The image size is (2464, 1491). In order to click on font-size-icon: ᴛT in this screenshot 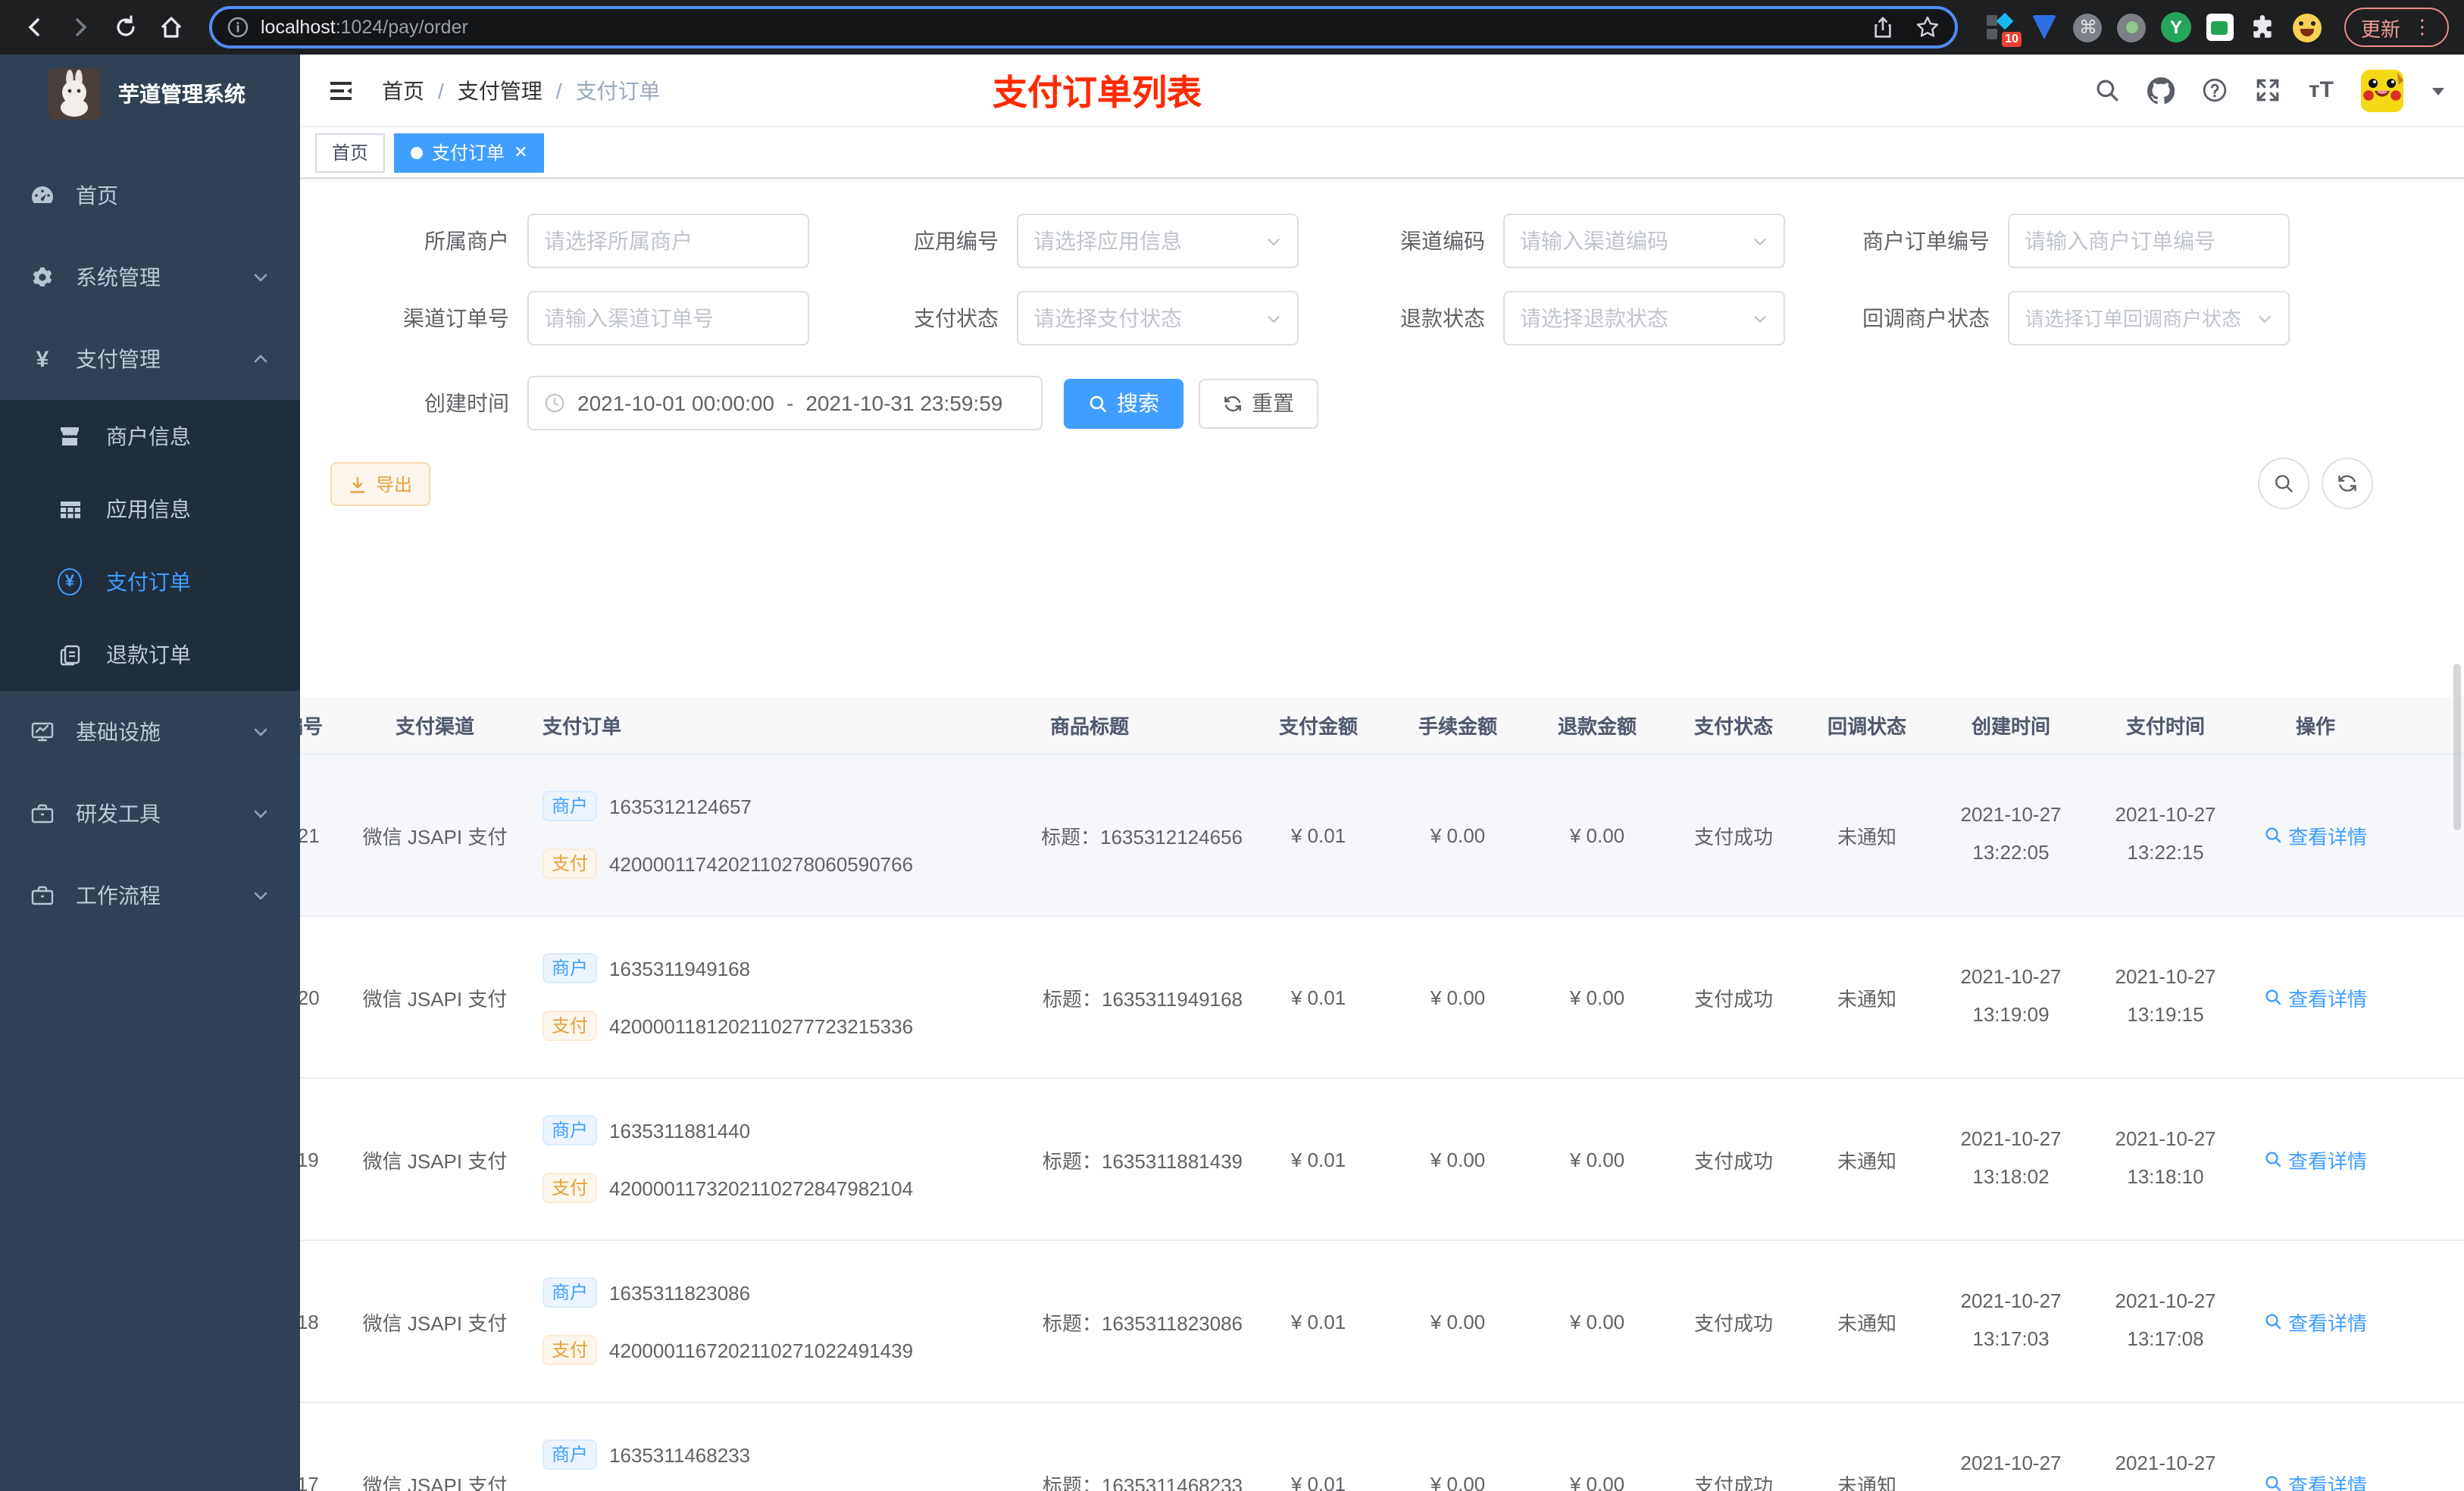, I will do `click(2321, 90)`.